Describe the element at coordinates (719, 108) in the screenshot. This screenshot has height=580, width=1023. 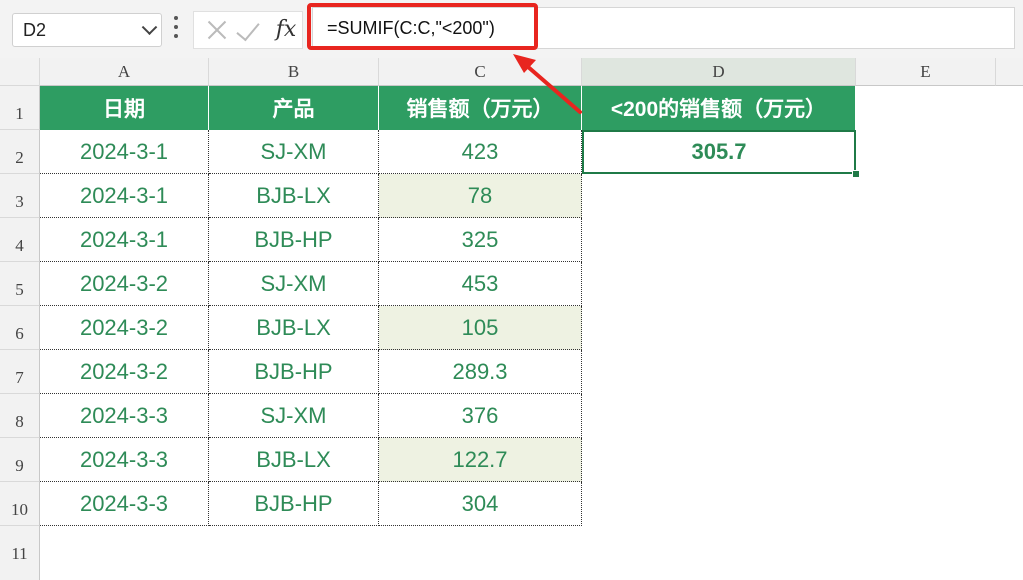
I see `header-result: <200的销售额（万元）` at that location.